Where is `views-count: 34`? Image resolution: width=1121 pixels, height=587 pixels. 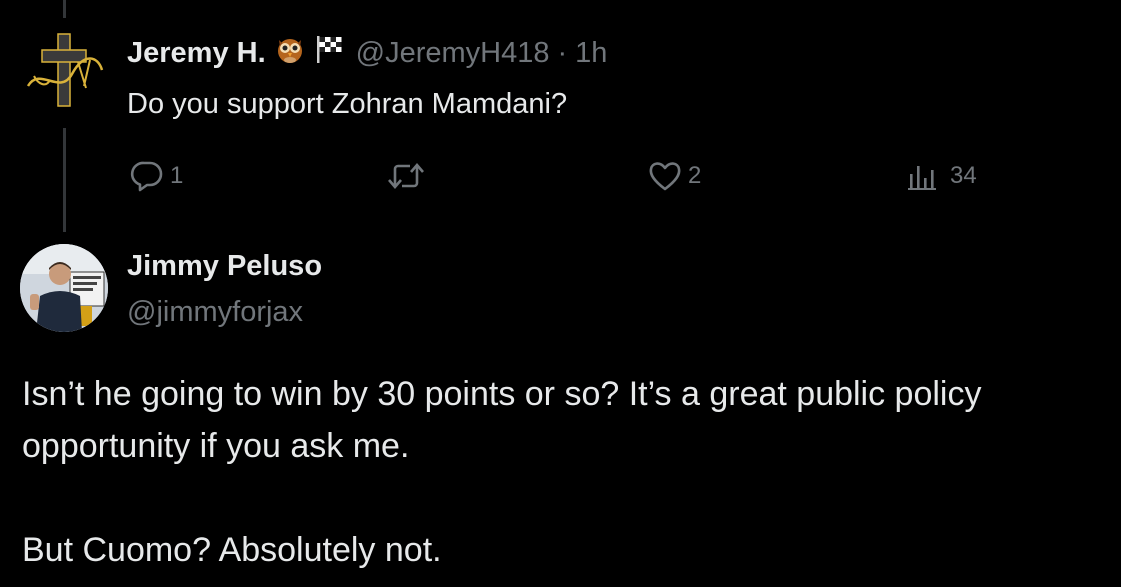 views-count: 34 is located at coordinates (963, 175).